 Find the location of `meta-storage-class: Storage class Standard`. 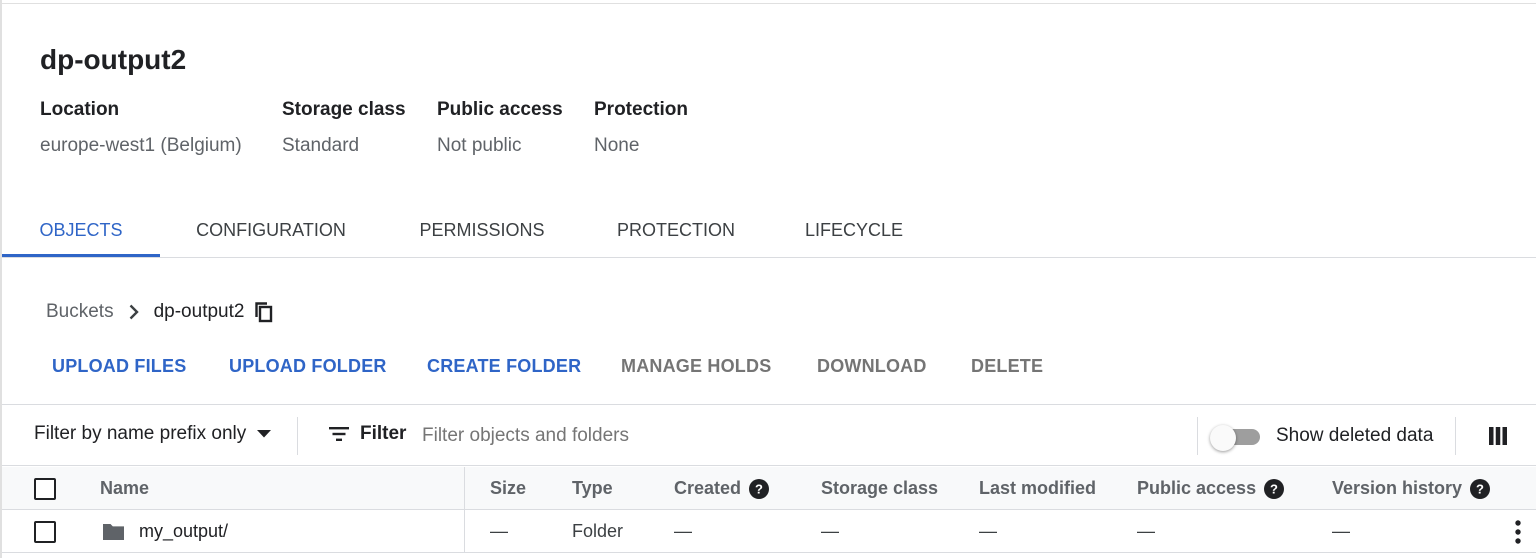

meta-storage-class: Storage class Standard is located at coordinates (344, 128).